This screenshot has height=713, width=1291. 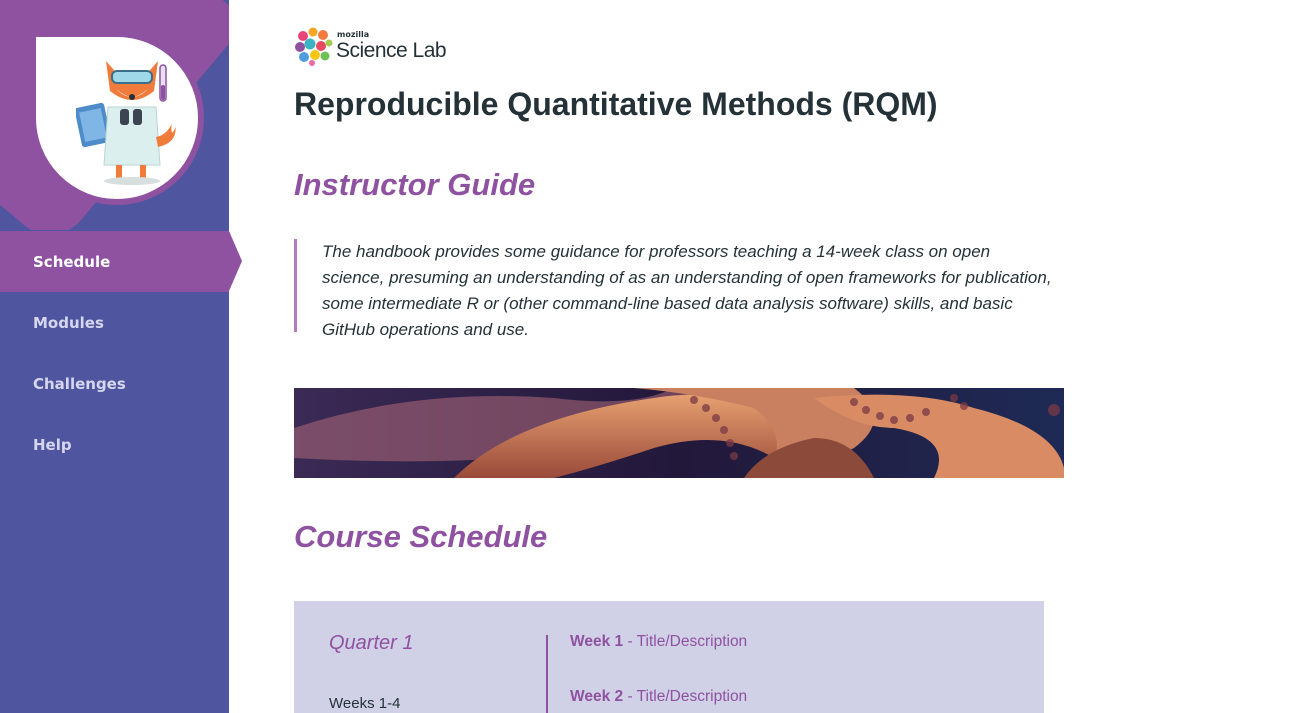 I want to click on octopus-illustration, so click(x=679, y=433).